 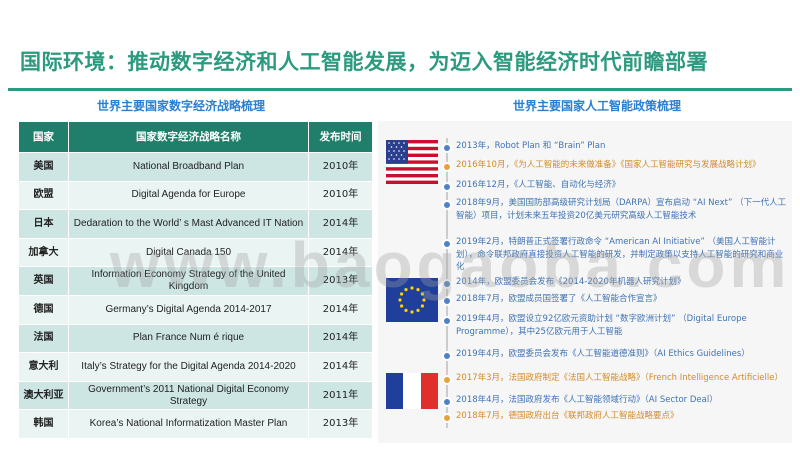 What do you see at coordinates (43, 395) in the screenshot?
I see `country-cell: 澳大利亚` at bounding box center [43, 395].